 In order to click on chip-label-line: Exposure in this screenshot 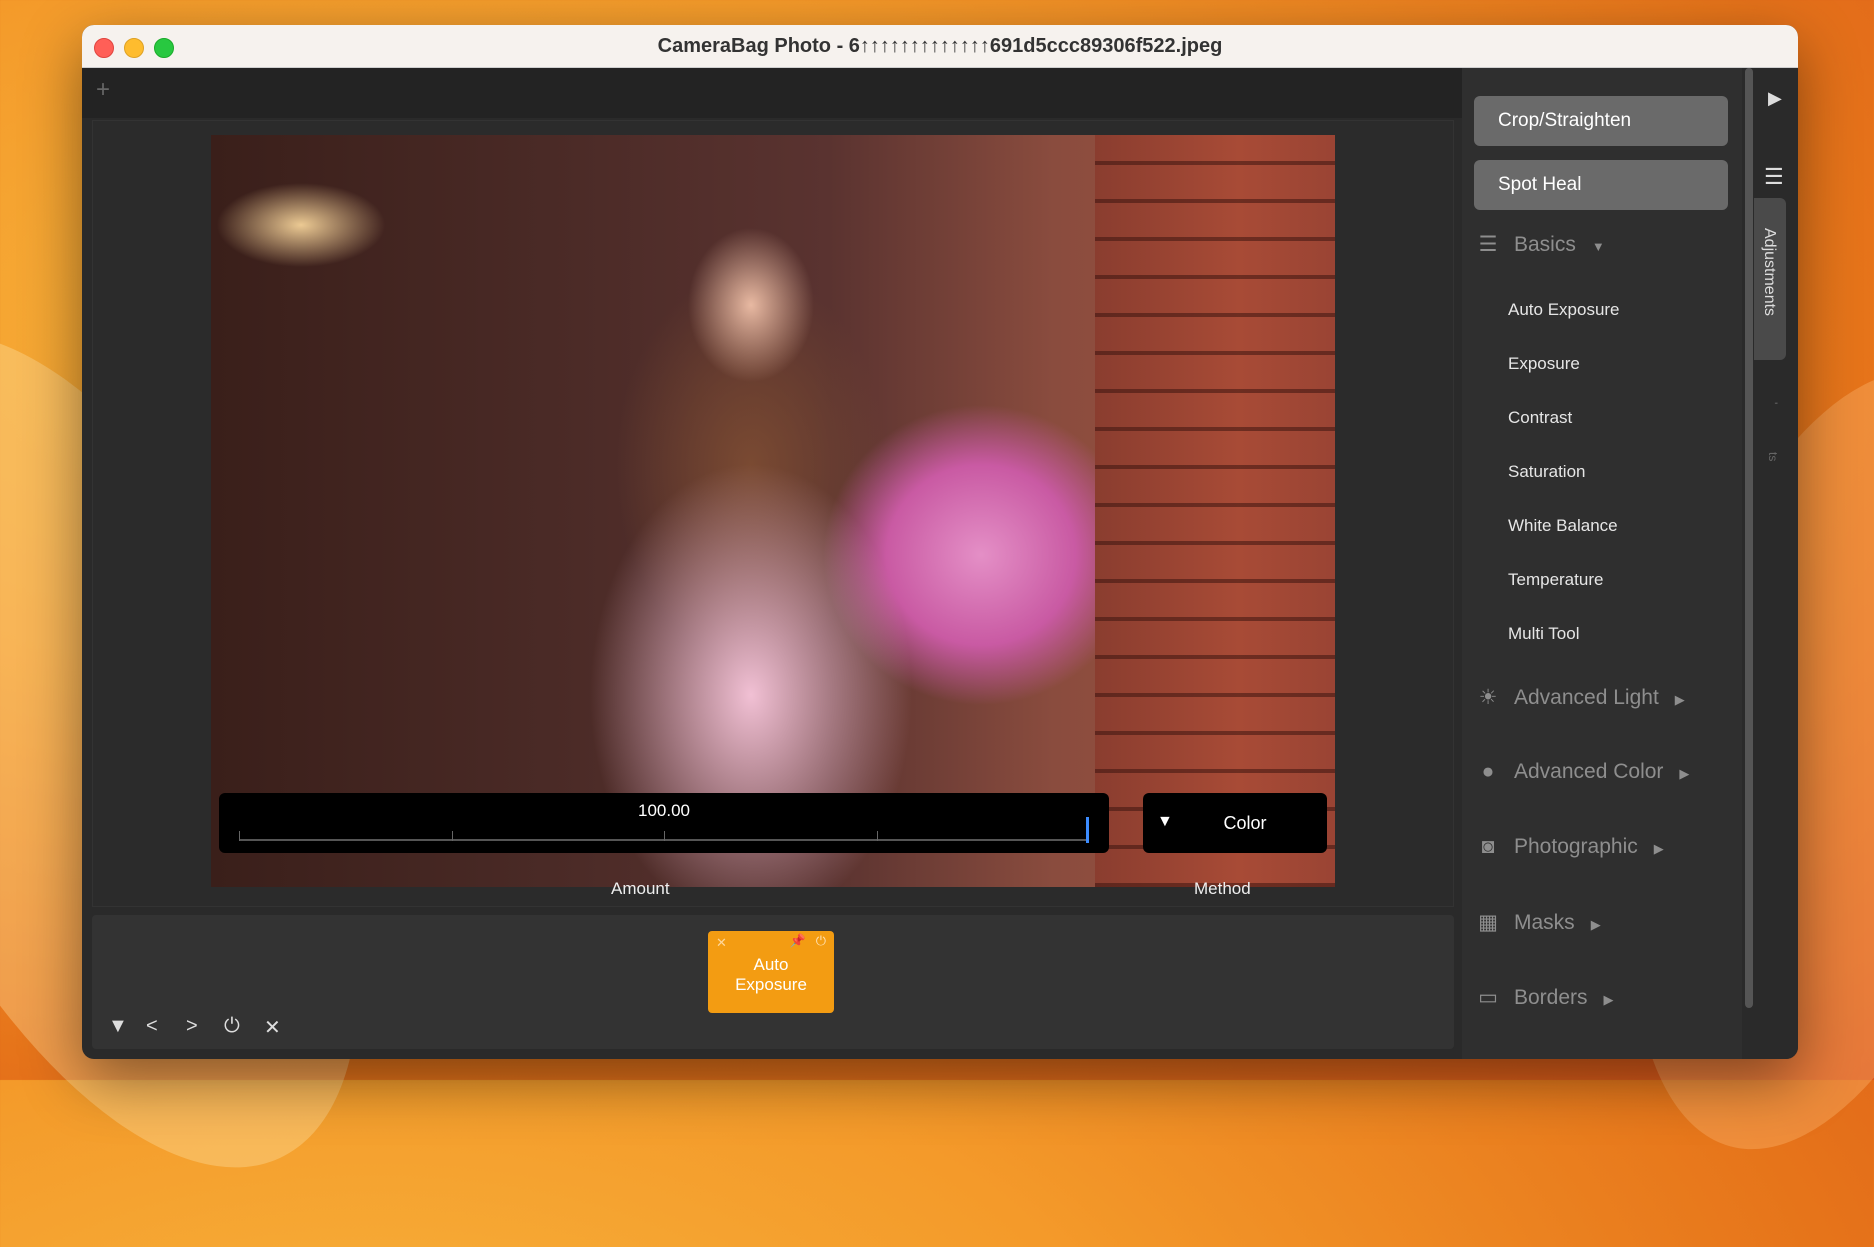, I will do `click(771, 984)`.